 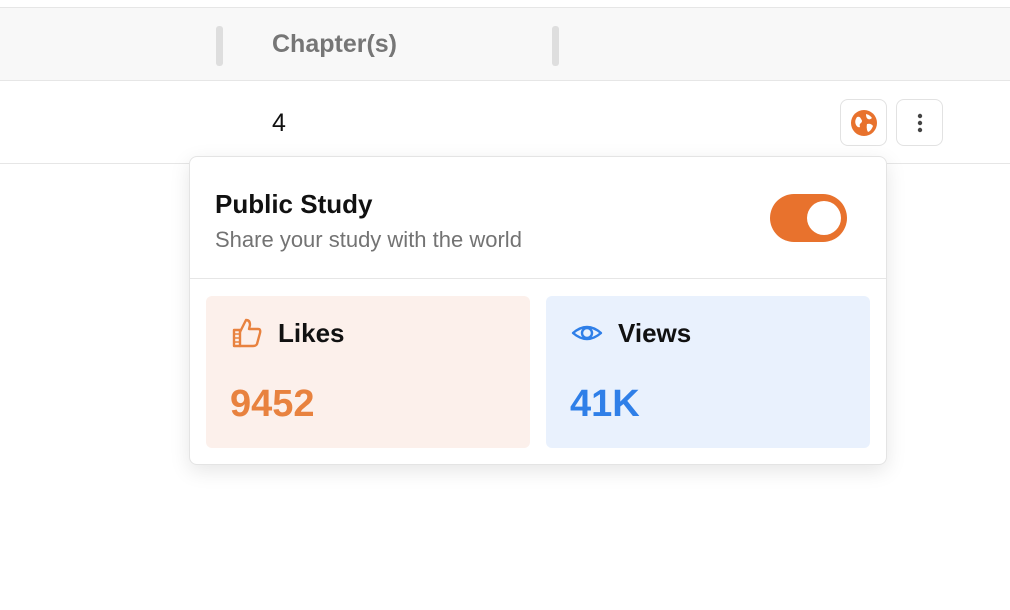 I want to click on column-header-chapters: Chapter(s), so click(x=334, y=44).